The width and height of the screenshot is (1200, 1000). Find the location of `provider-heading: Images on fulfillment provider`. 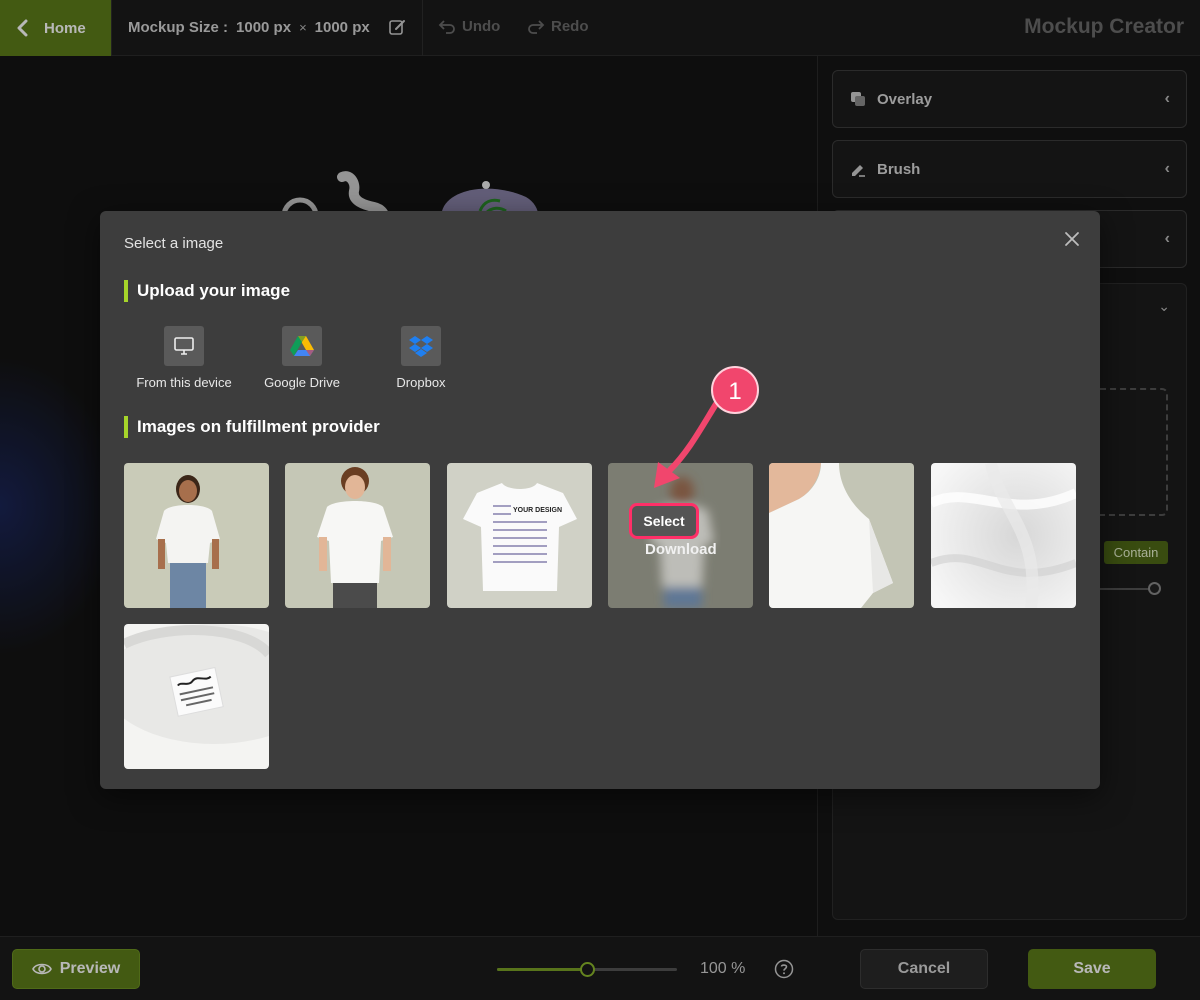

provider-heading: Images on fulfillment provider is located at coordinates (252, 427).